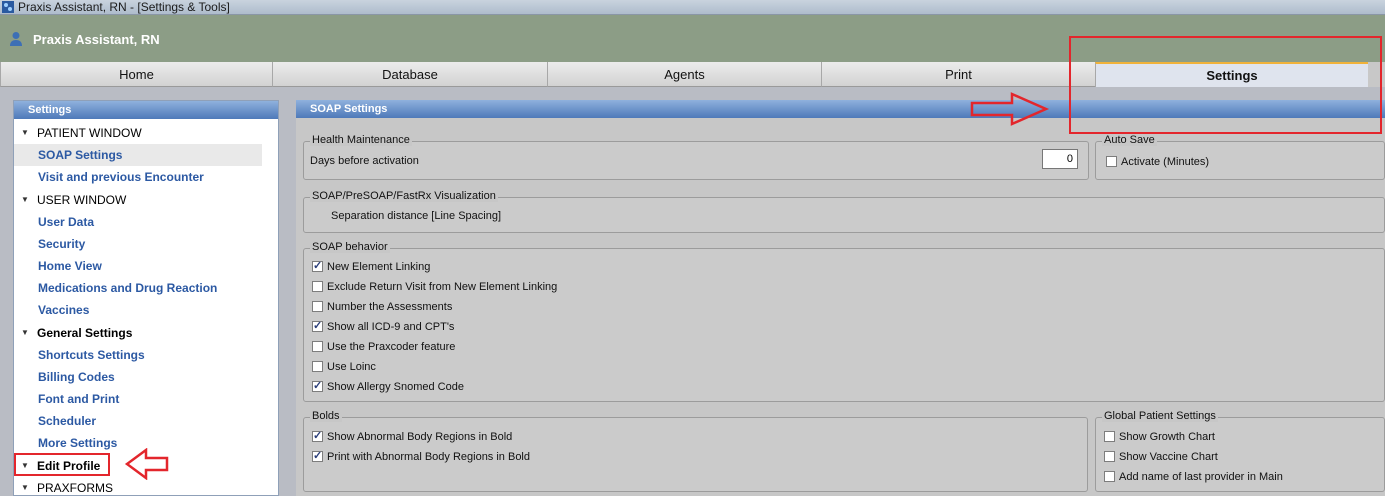 Image resolution: width=1385 pixels, height=496 pixels. What do you see at coordinates (1225, 85) in the screenshot?
I see `annotation-box-settings-tab` at bounding box center [1225, 85].